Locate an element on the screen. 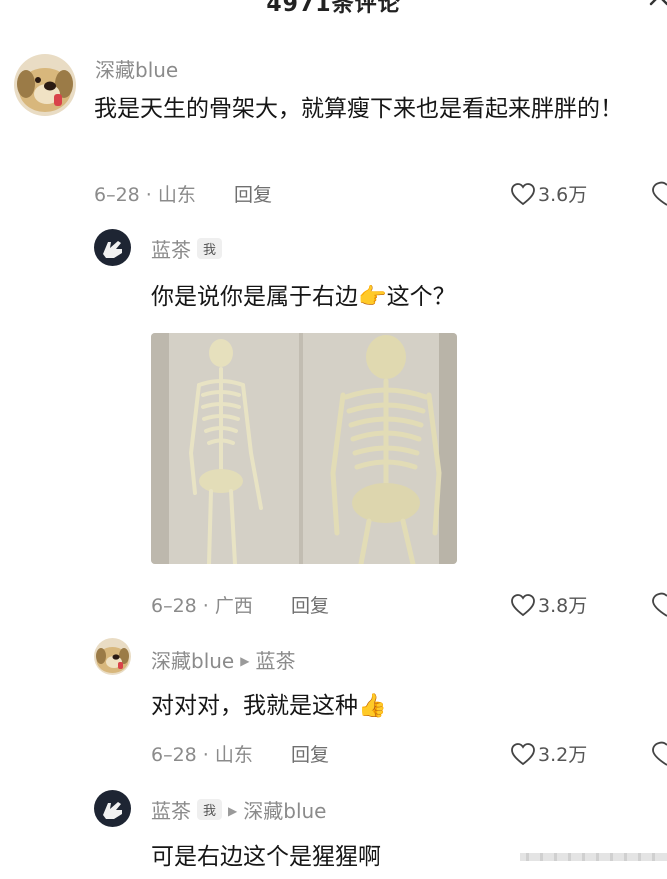 Image resolution: width=667 pixels, height=879 pixels. like-count: 3.6万 is located at coordinates (563, 195).